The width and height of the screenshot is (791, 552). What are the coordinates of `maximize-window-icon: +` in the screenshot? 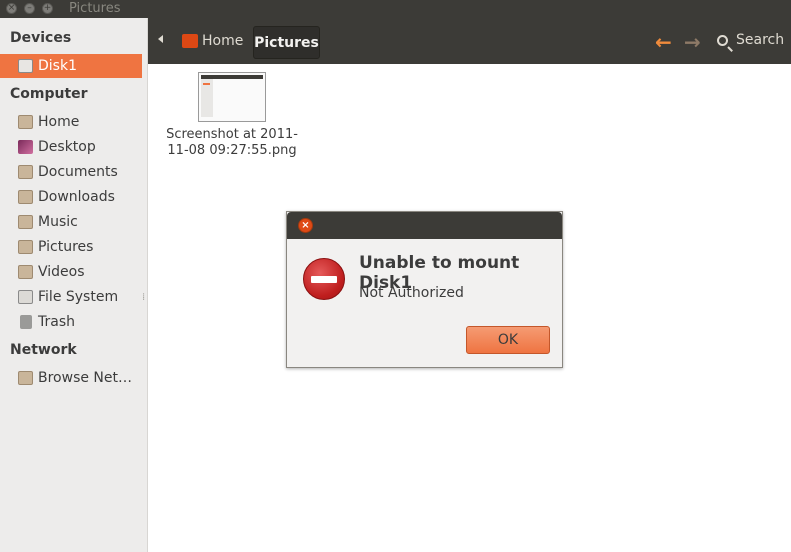 It's located at (47, 8).